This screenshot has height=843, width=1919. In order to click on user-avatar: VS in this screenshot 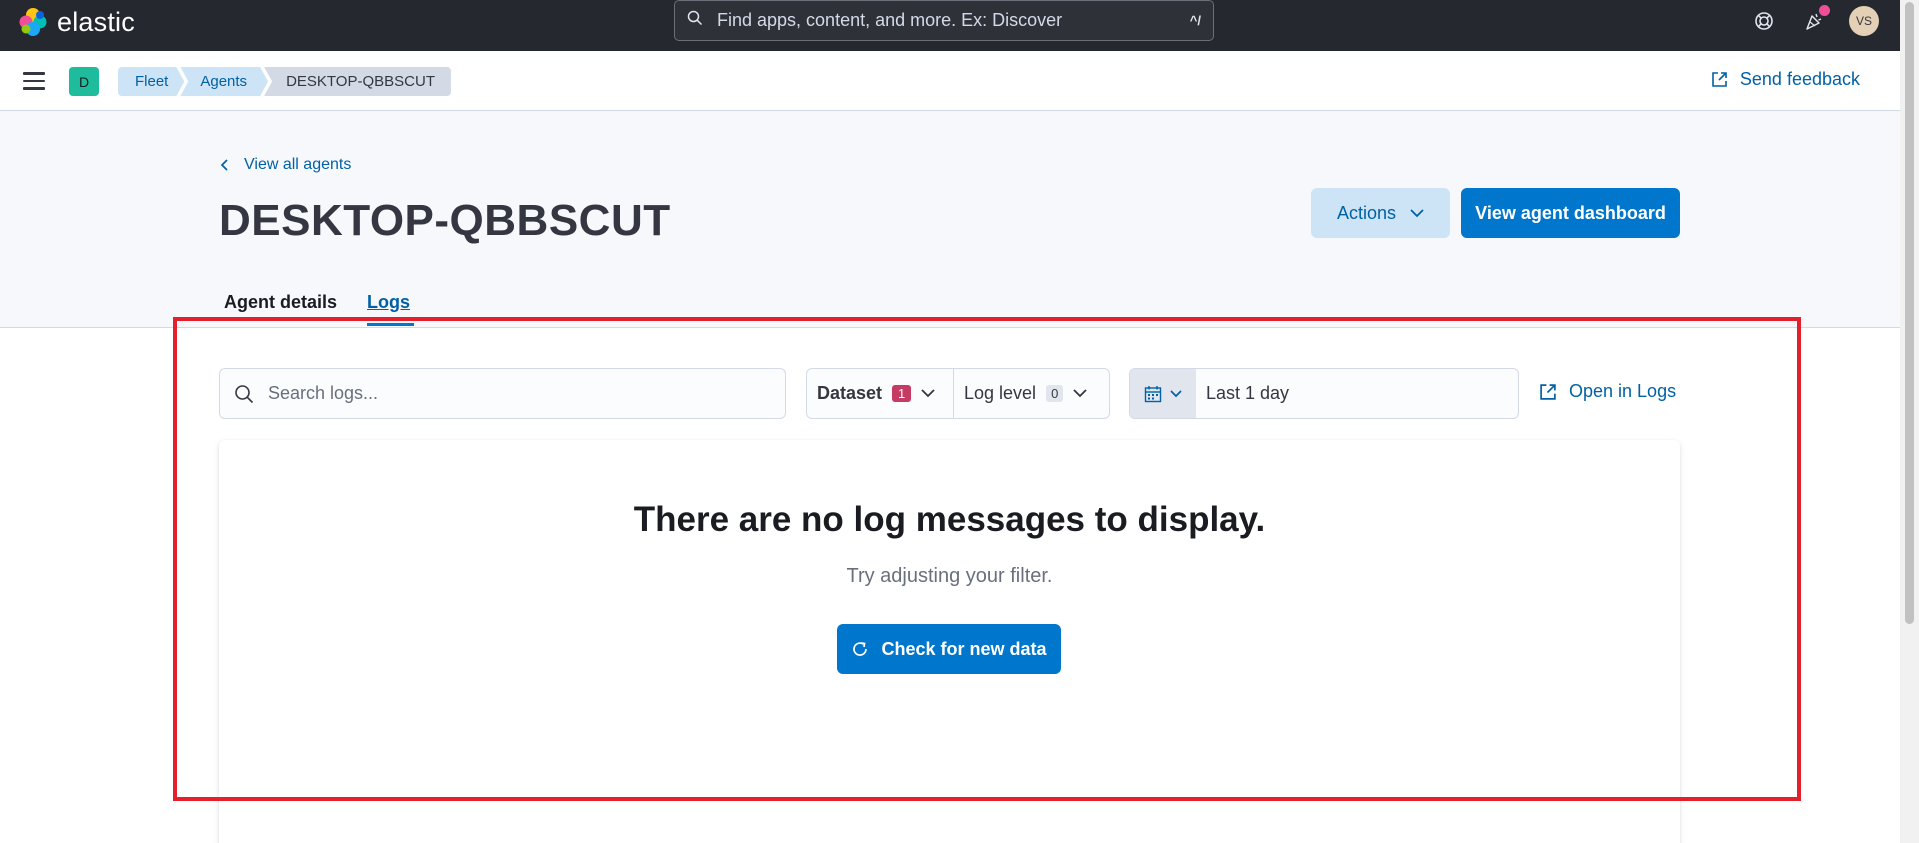, I will do `click(1864, 21)`.